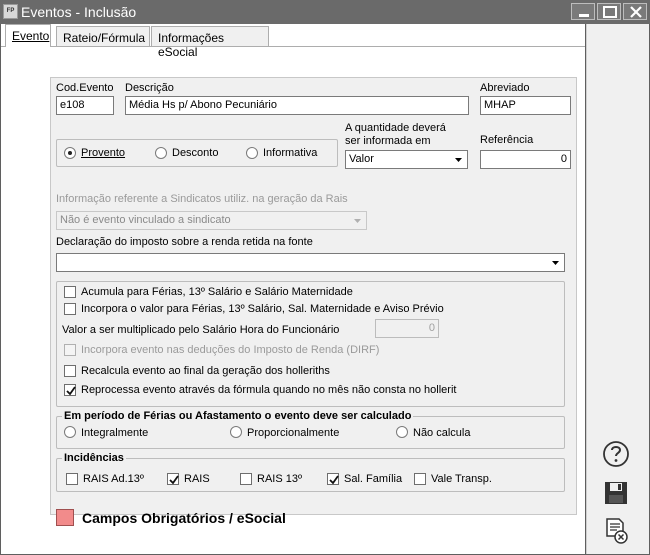 The width and height of the screenshot is (650, 555). Describe the element at coordinates (79, 12) in the screenshot. I see `window-title: Eventos - Inclusão` at that location.